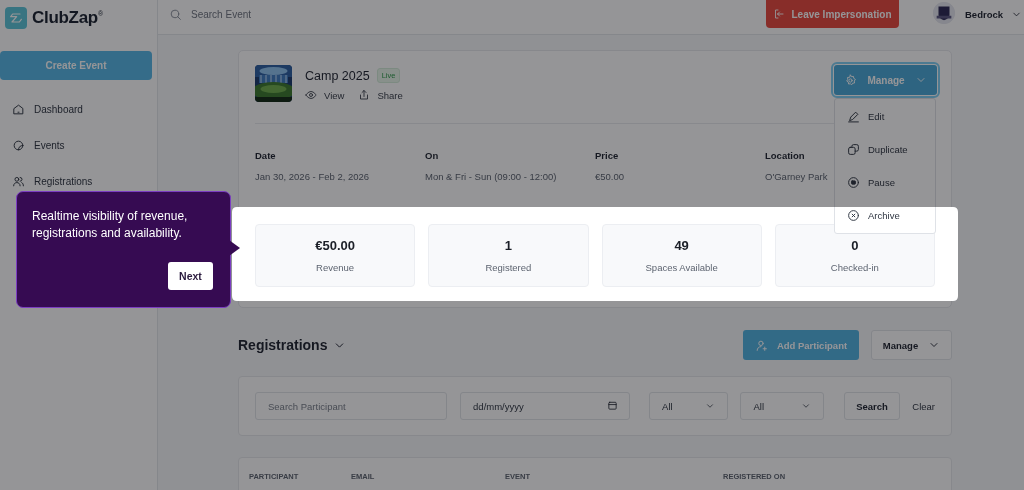 The image size is (1024, 490). What do you see at coordinates (175, 14) in the screenshot?
I see `search-icon` at bounding box center [175, 14].